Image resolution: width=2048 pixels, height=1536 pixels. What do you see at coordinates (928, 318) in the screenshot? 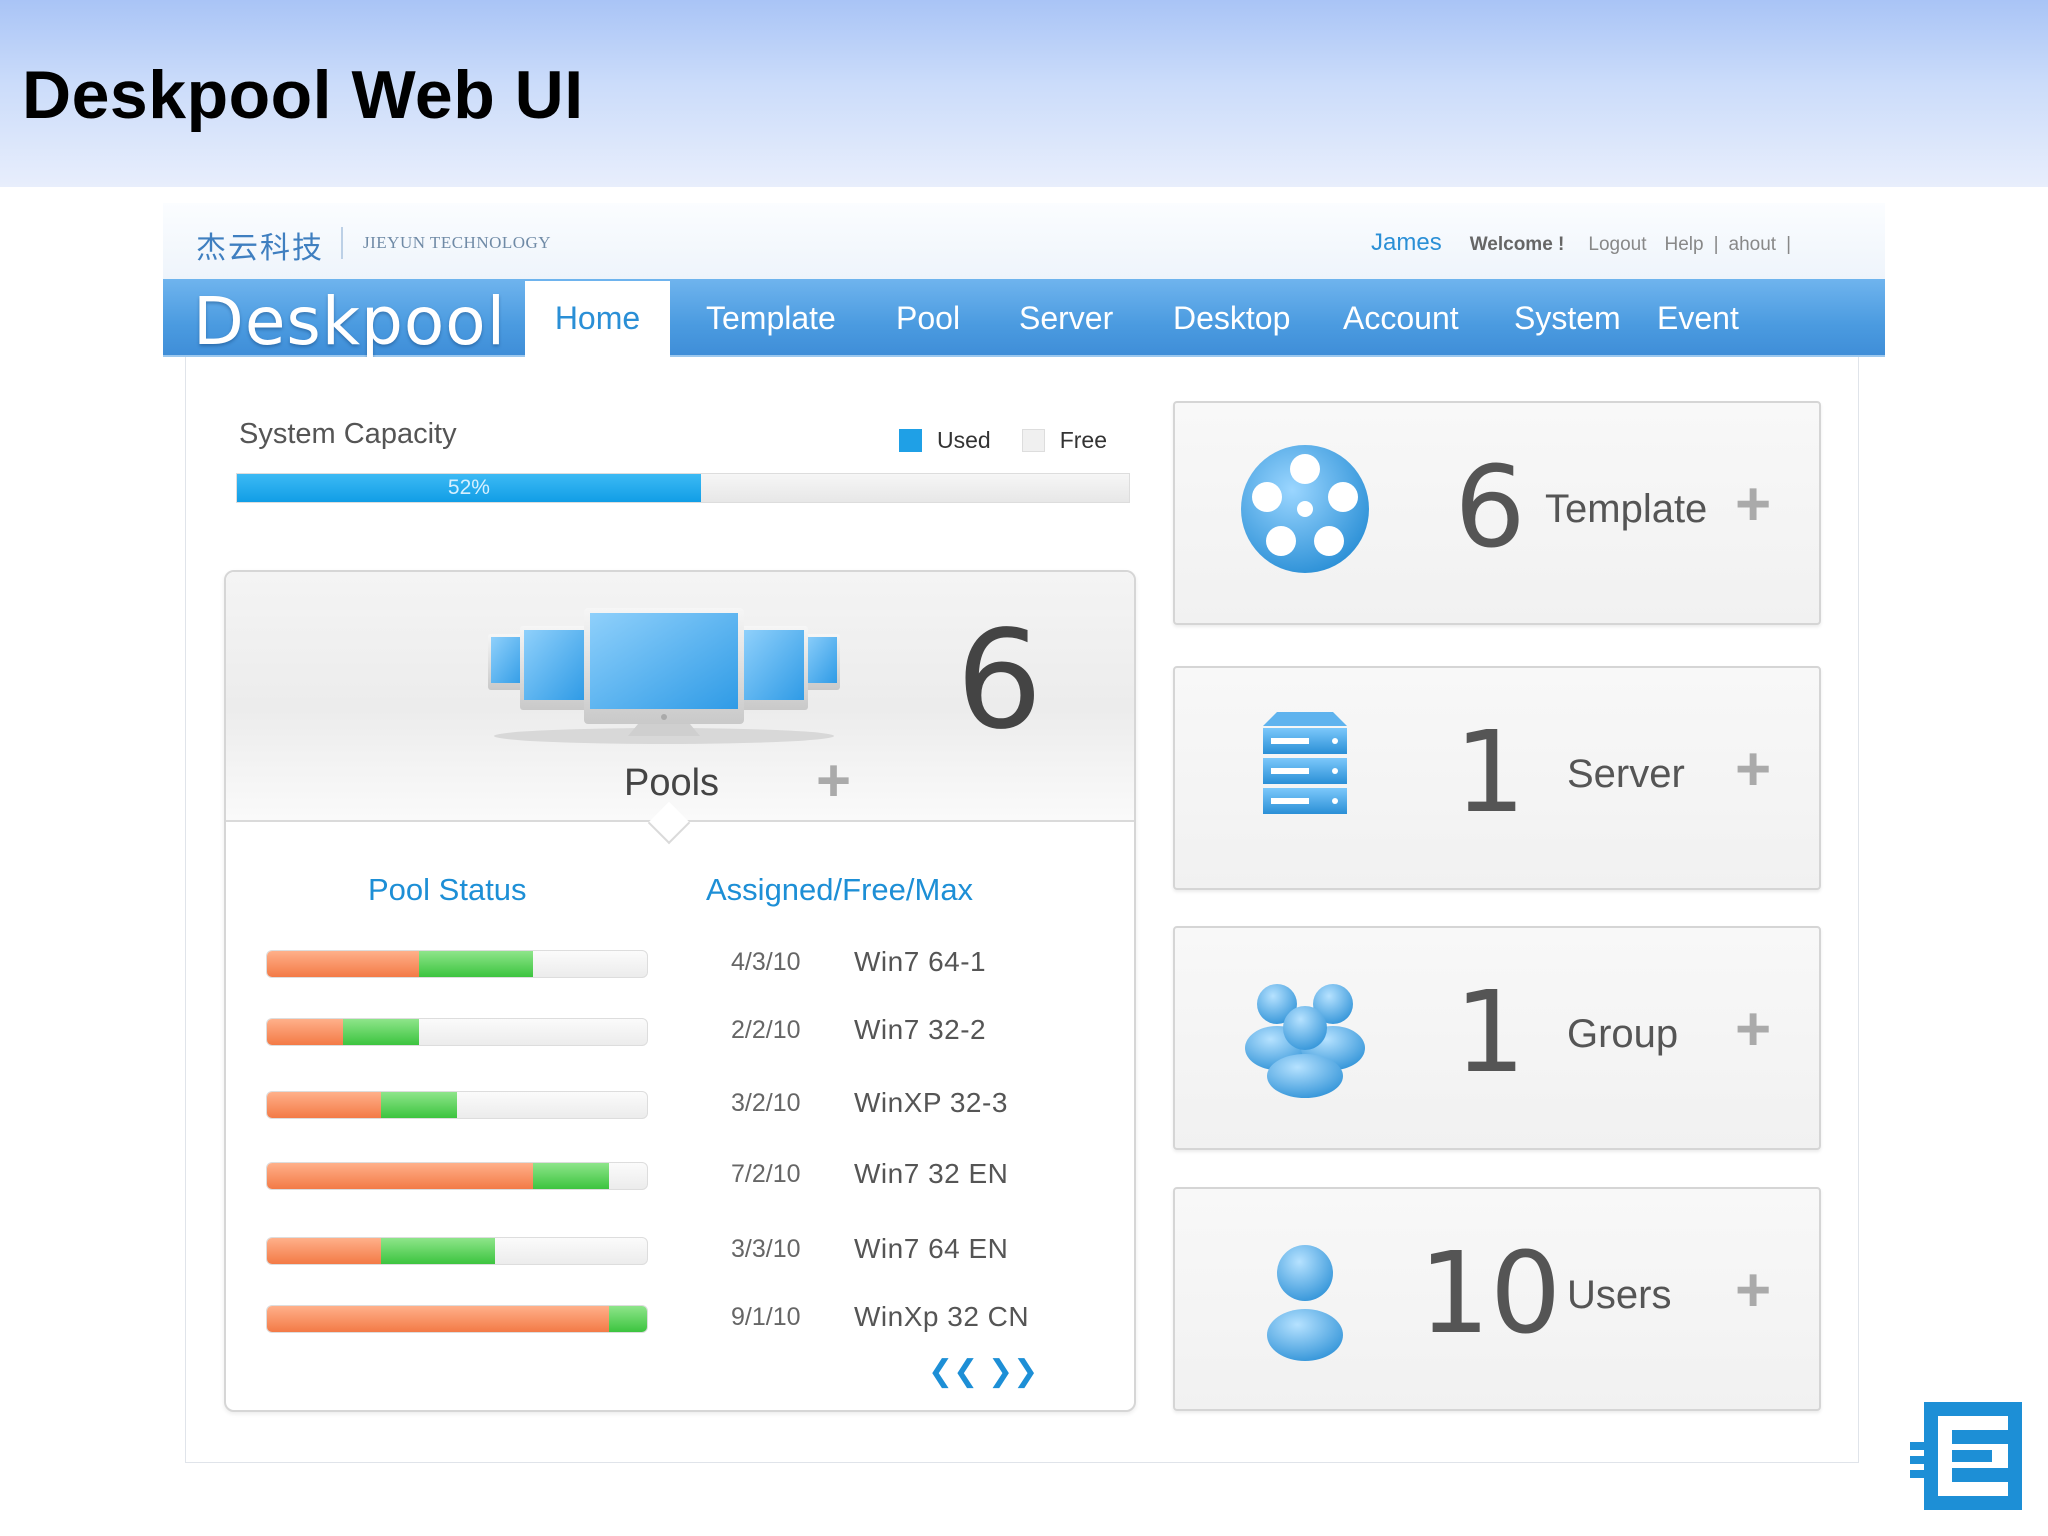
I see `tab-pool: Pool` at bounding box center [928, 318].